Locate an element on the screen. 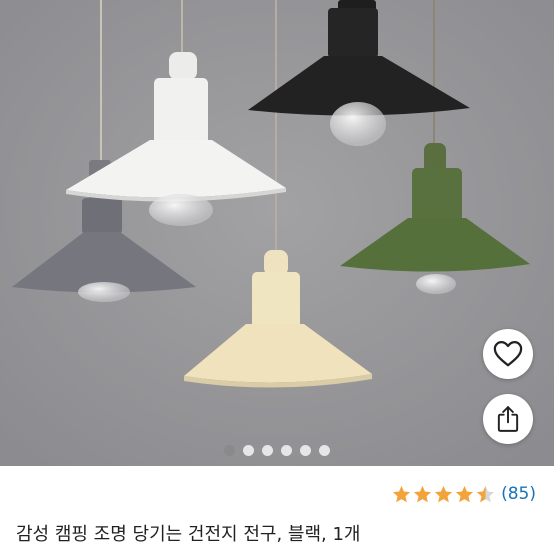  share-button is located at coordinates (508, 419).